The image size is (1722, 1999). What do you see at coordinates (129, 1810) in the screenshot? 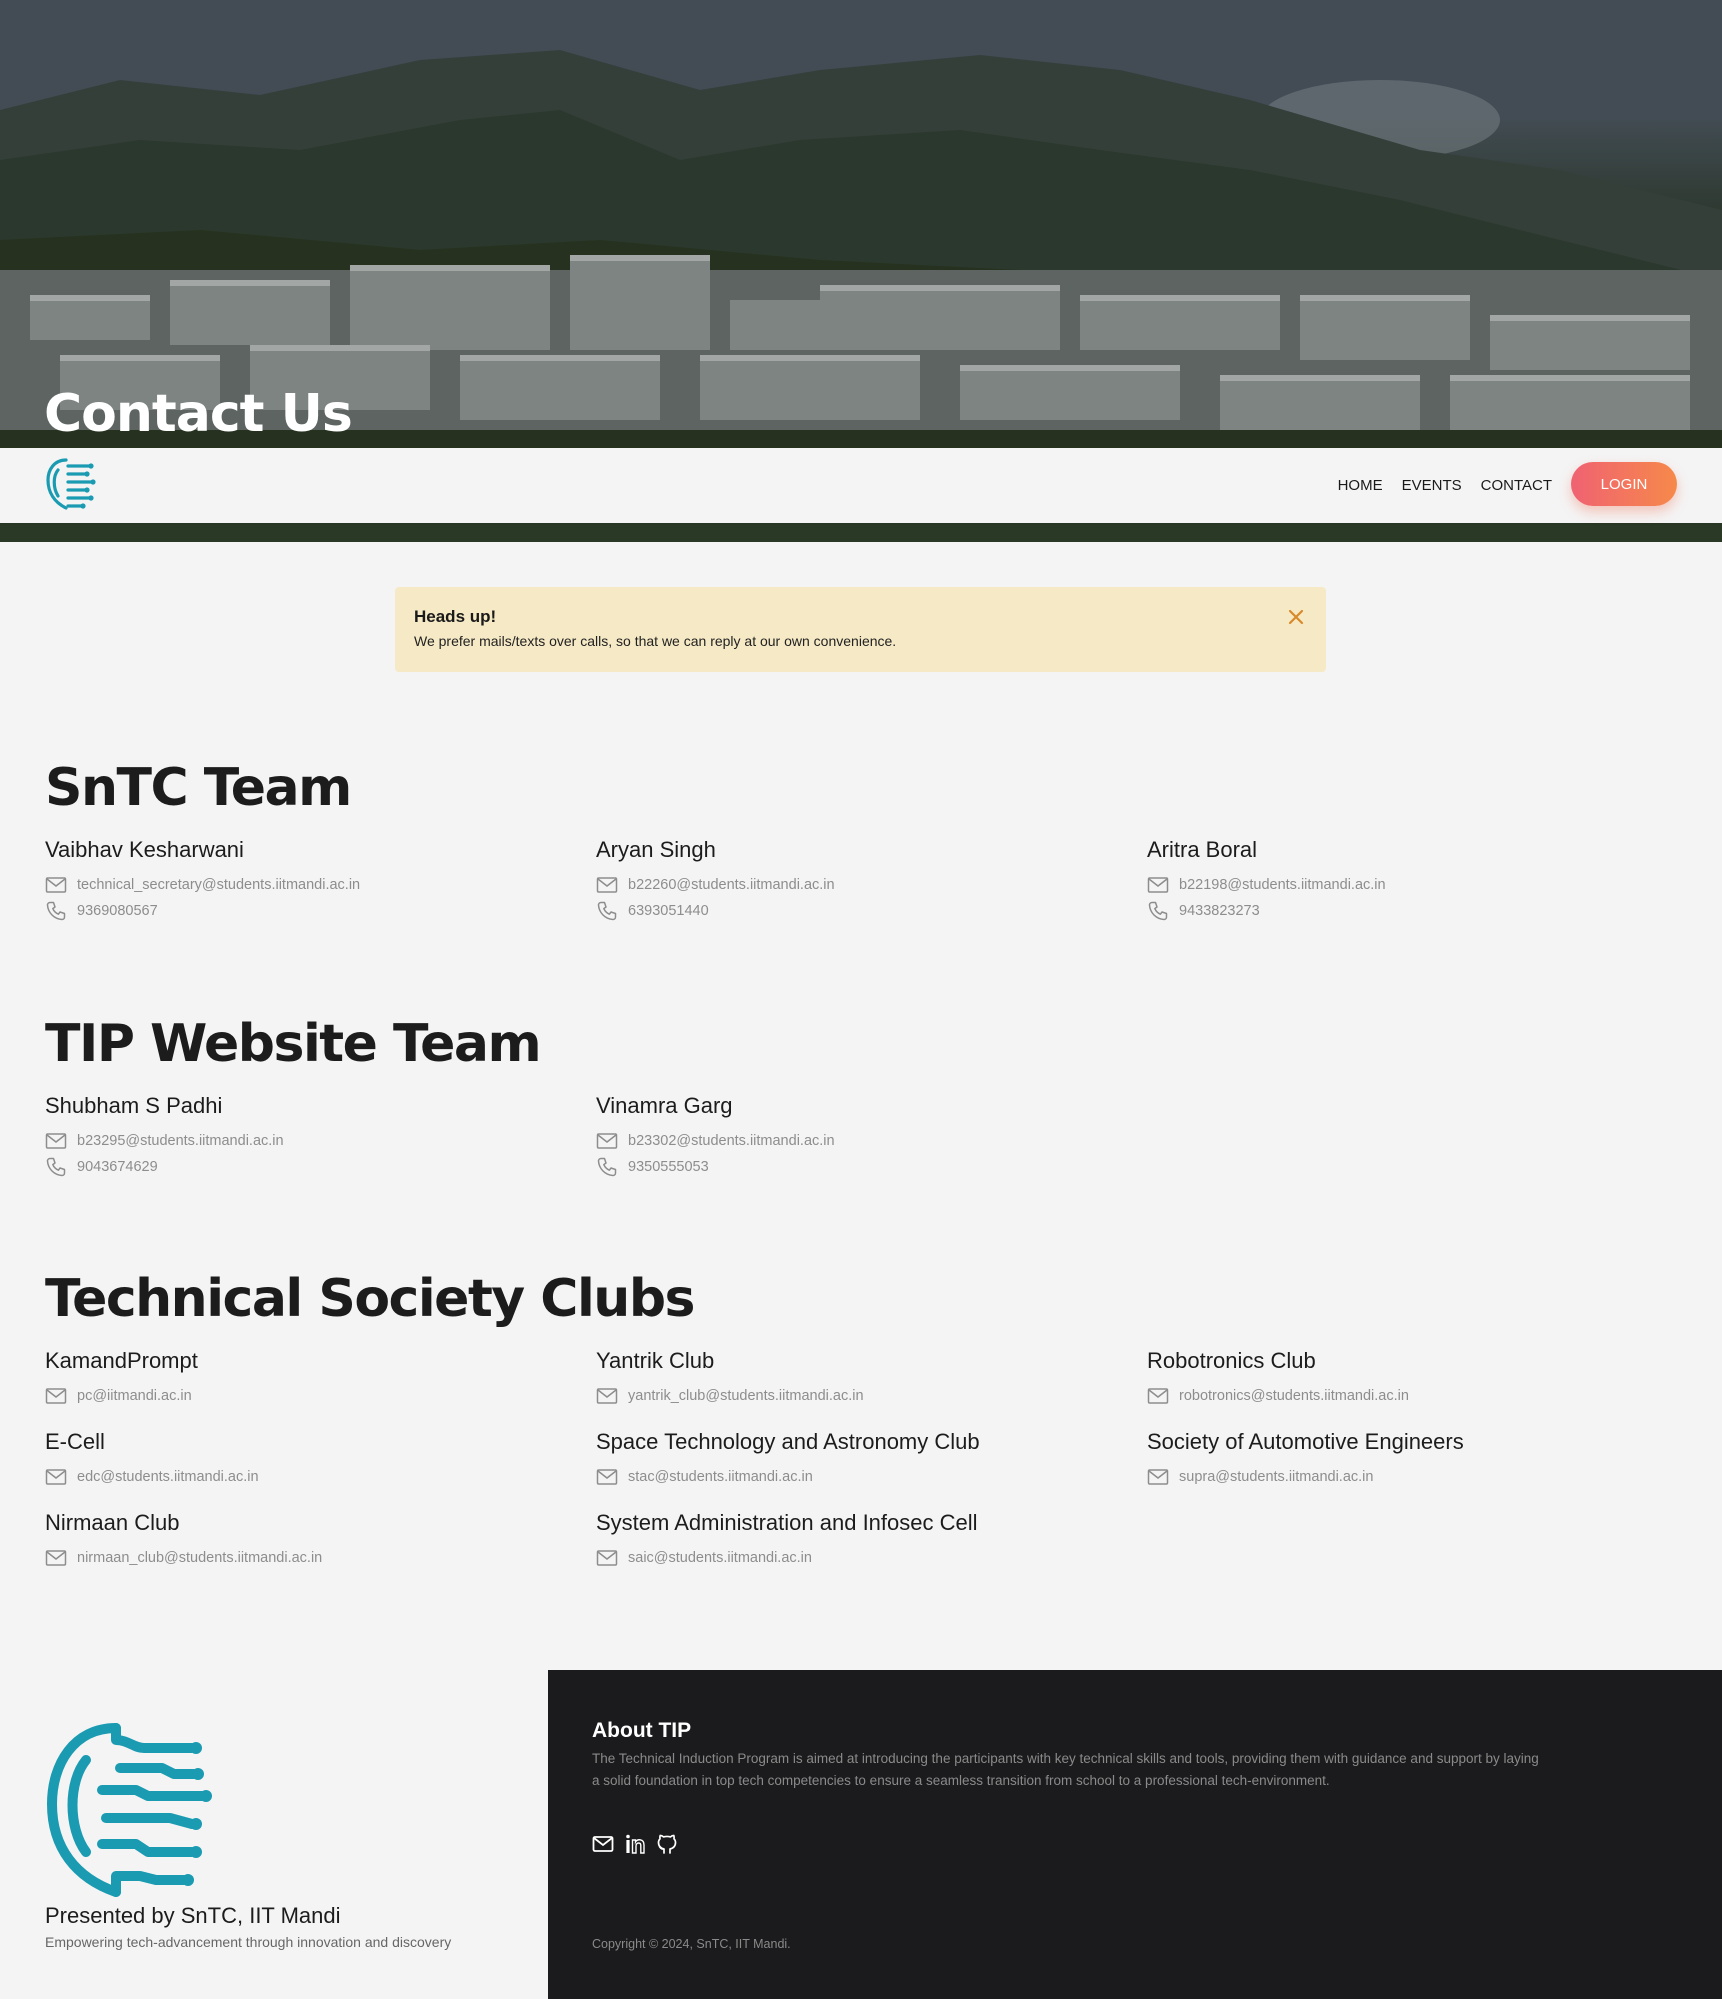
I see `sntc-logo-large` at bounding box center [129, 1810].